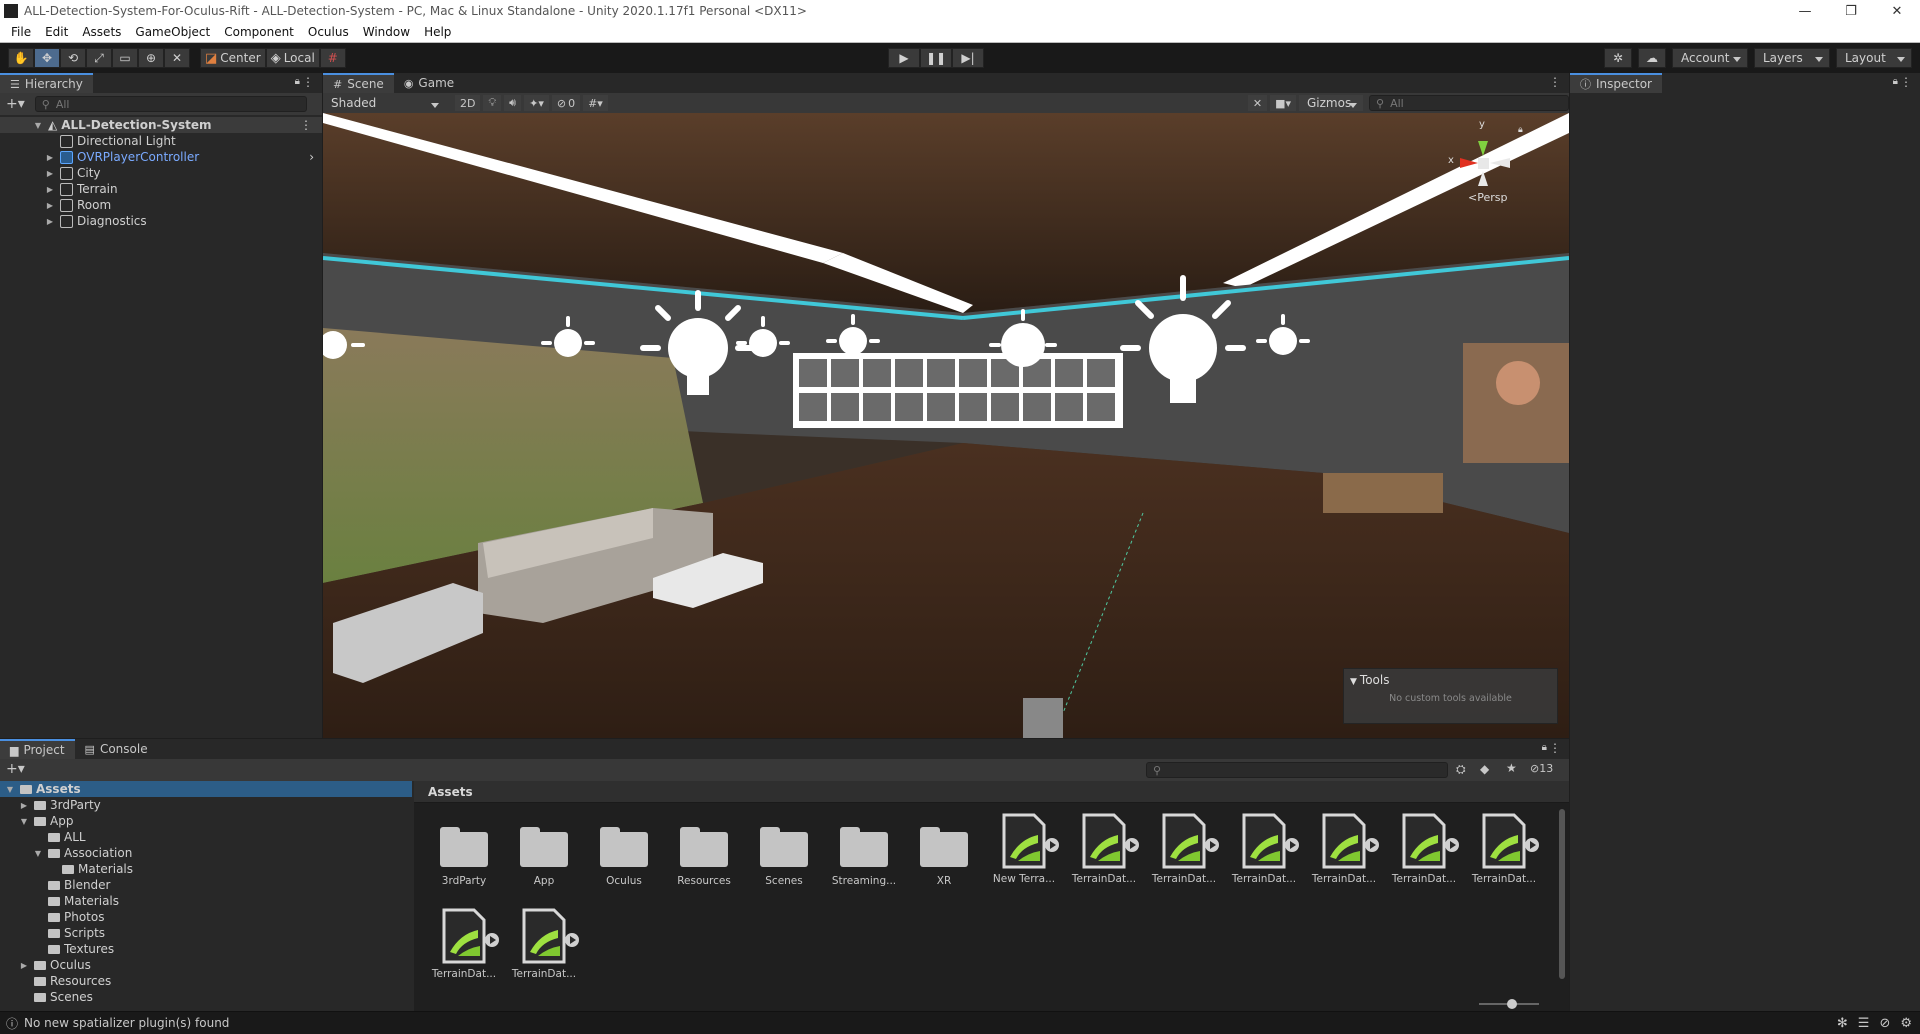 This screenshot has height=1034, width=1920. Describe the element at coordinates (206, 885) in the screenshot. I see `project-tree-item: Blender` at that location.